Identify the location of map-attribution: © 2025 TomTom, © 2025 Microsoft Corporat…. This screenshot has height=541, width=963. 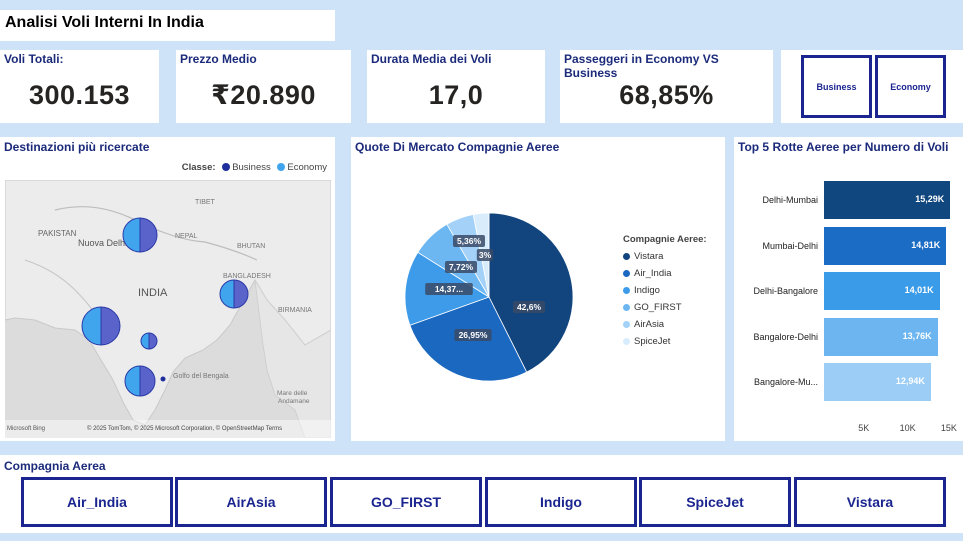
(184, 428).